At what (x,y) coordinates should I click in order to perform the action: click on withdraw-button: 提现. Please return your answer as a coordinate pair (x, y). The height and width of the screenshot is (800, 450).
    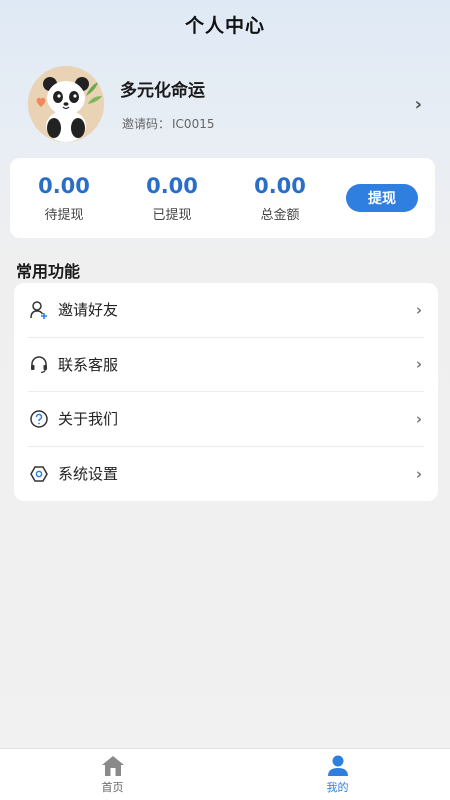
    Looking at the image, I should click on (382, 198).